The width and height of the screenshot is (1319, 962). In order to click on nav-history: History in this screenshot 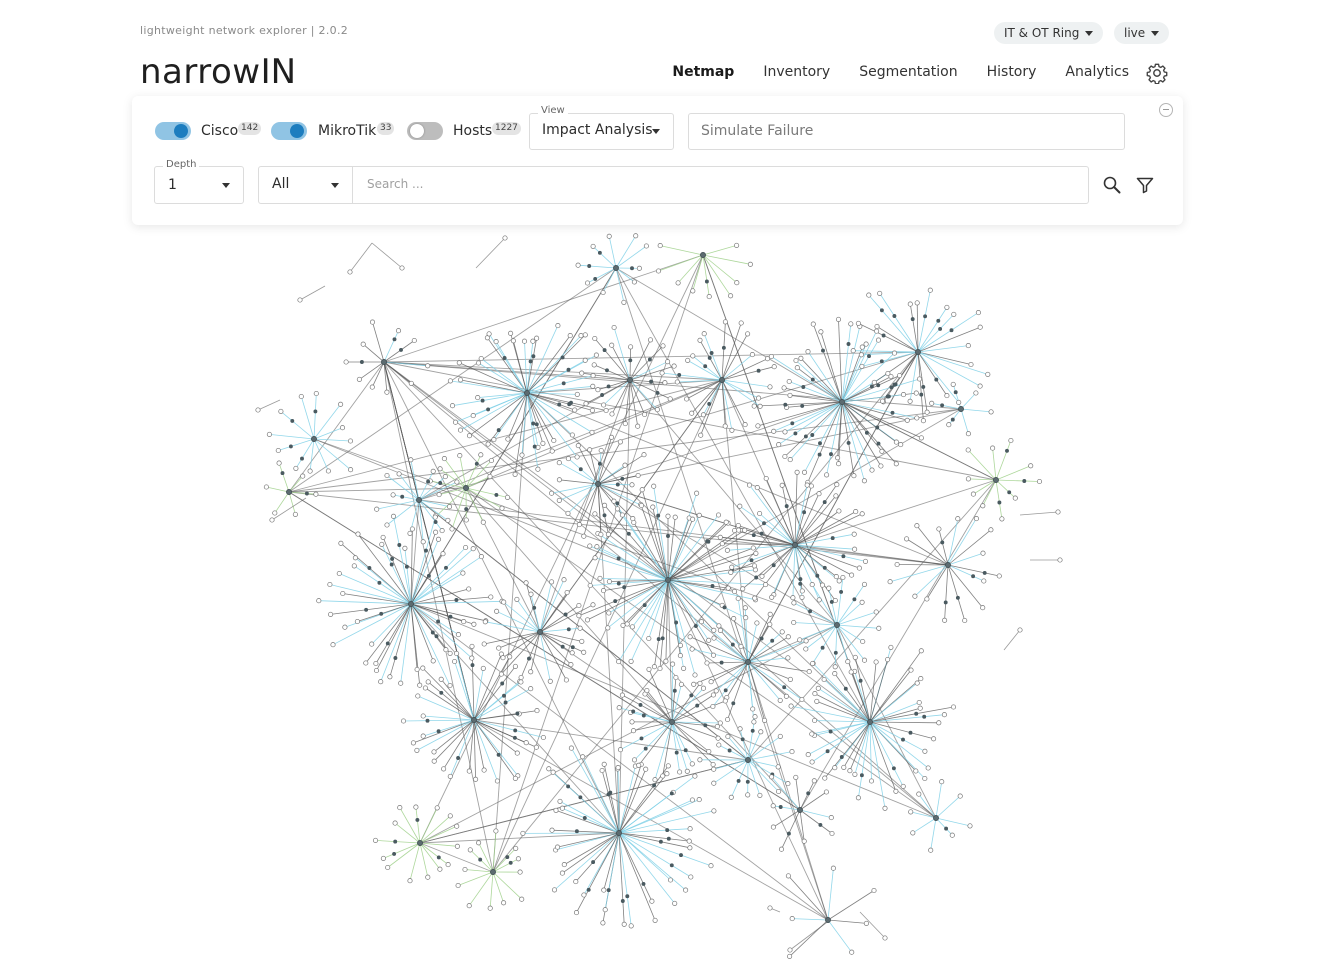, I will do `click(1012, 72)`.